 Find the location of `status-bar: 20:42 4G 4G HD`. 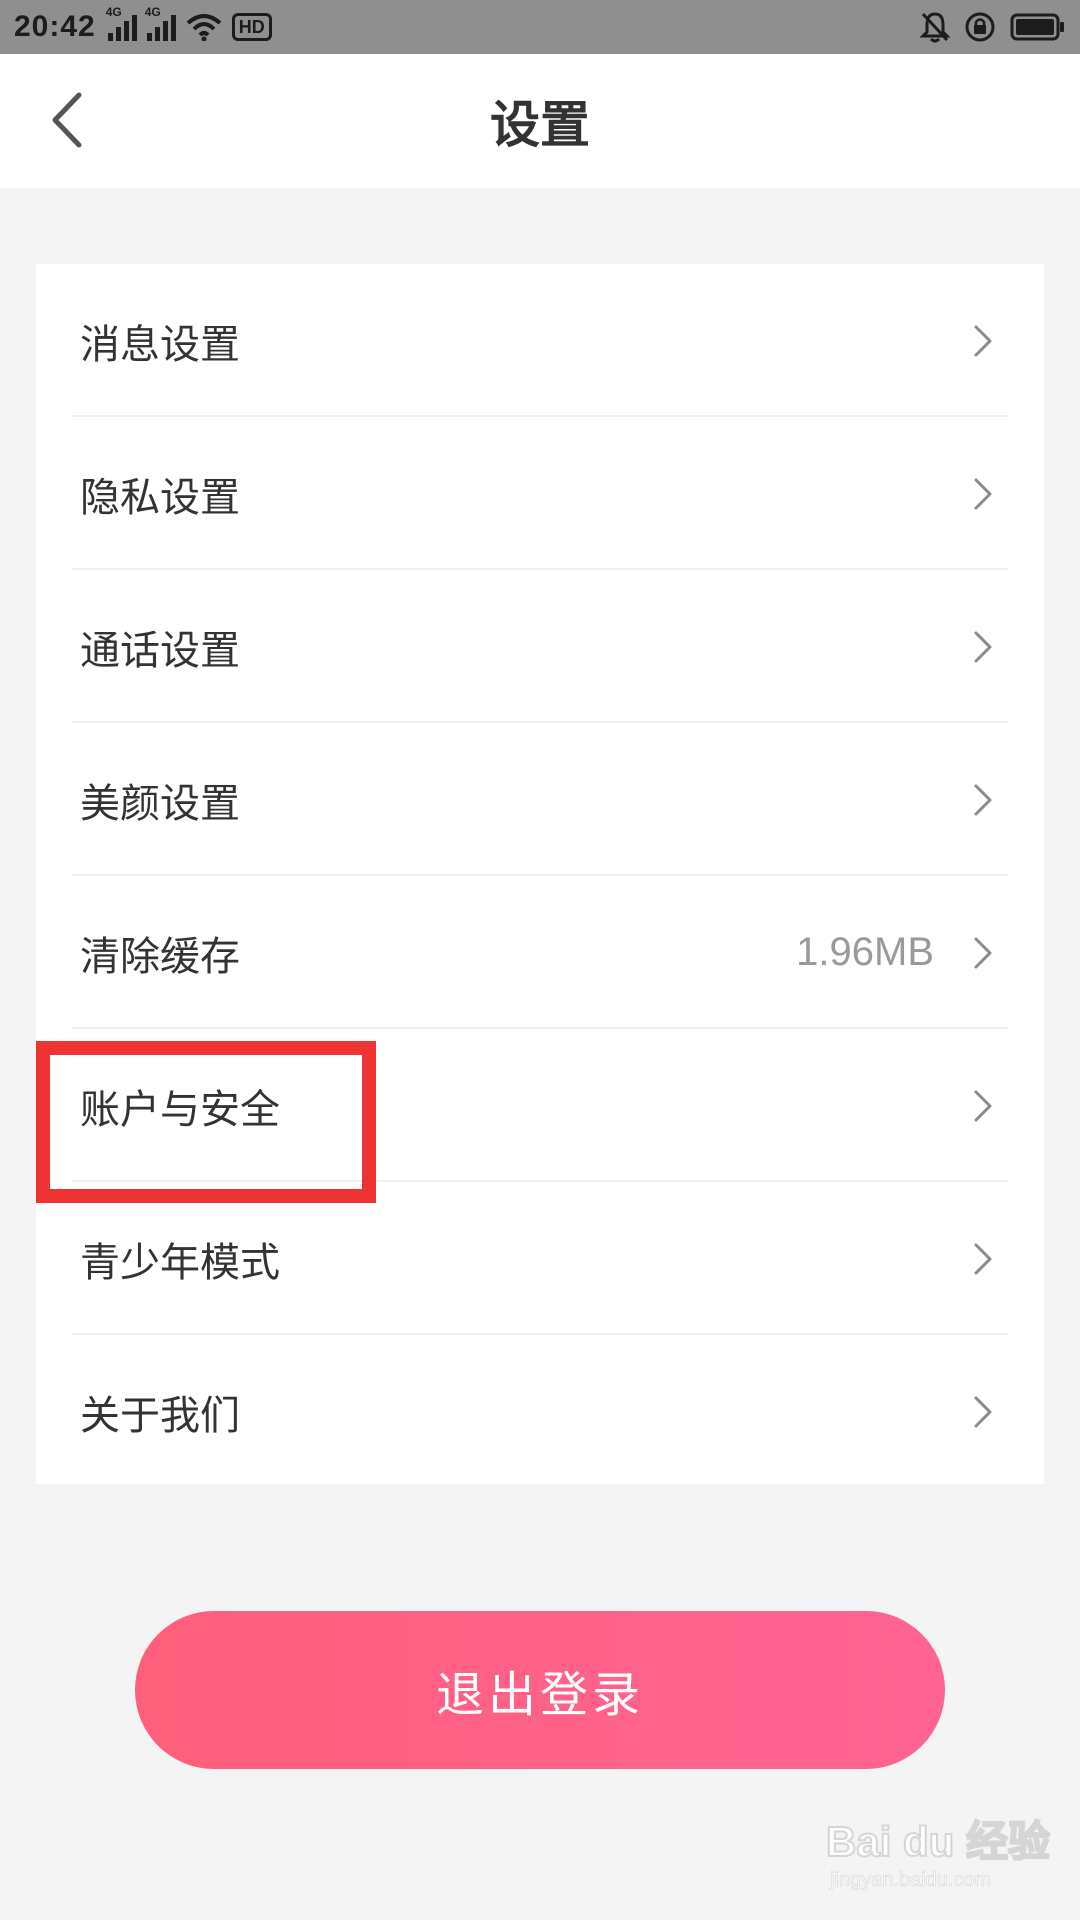

status-bar: 20:42 4G 4G HD is located at coordinates (540, 27).